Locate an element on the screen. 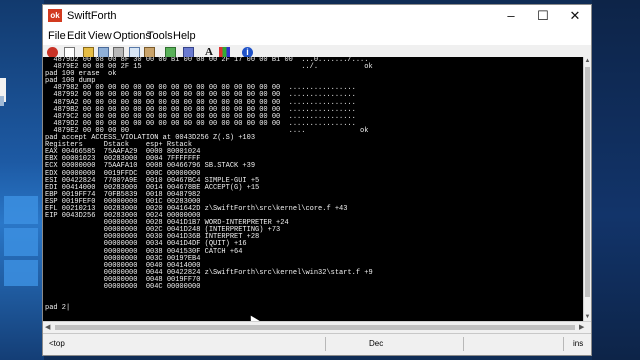  desktop-background-left is located at coordinates (22, 180).